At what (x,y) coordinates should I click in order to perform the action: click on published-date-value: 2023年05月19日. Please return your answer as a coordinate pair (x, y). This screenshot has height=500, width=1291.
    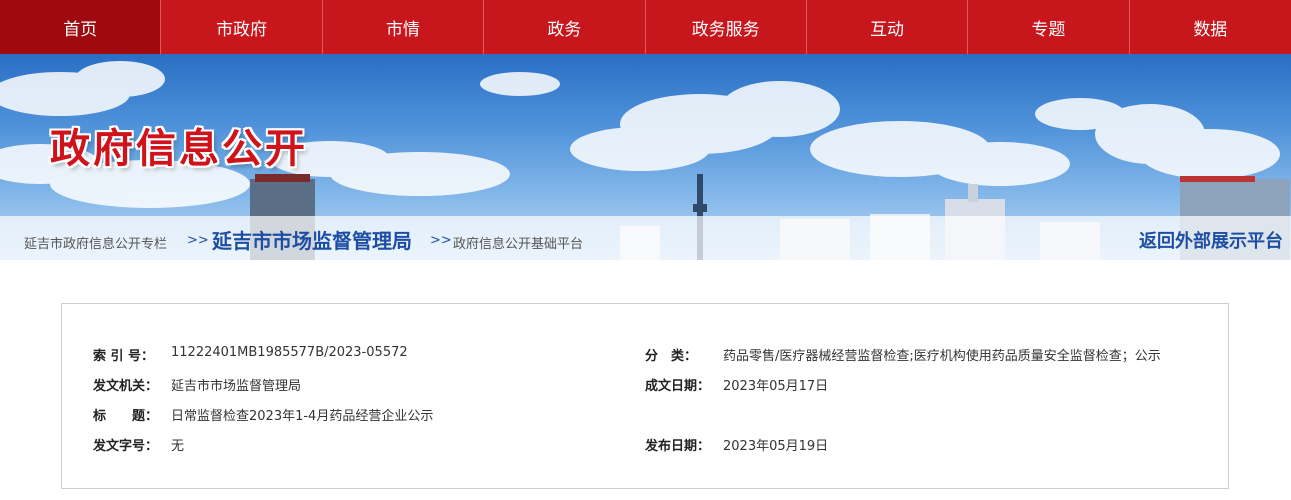
    Looking at the image, I should click on (776, 446).